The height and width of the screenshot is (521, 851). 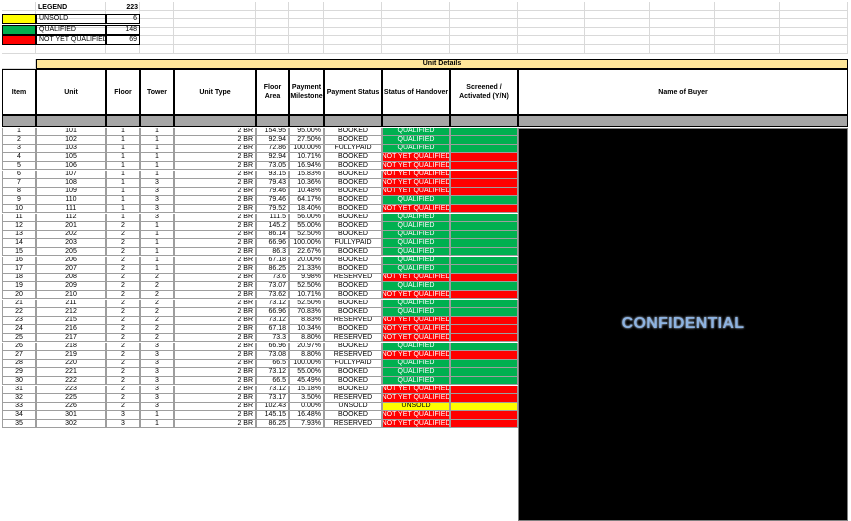 I want to click on column-header-screened-activated: Screened / Activated (Y/N), so click(x=484, y=92).